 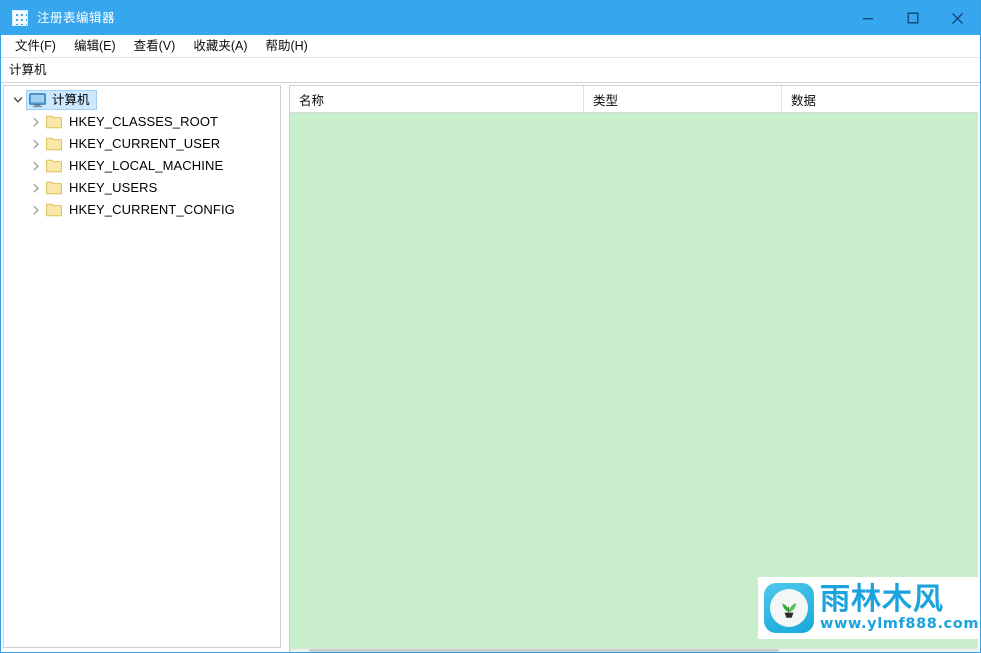 I want to click on tree-item-hkey-local-machine-node: HKEY_LOCAL_MACHINE, so click(x=135, y=166).